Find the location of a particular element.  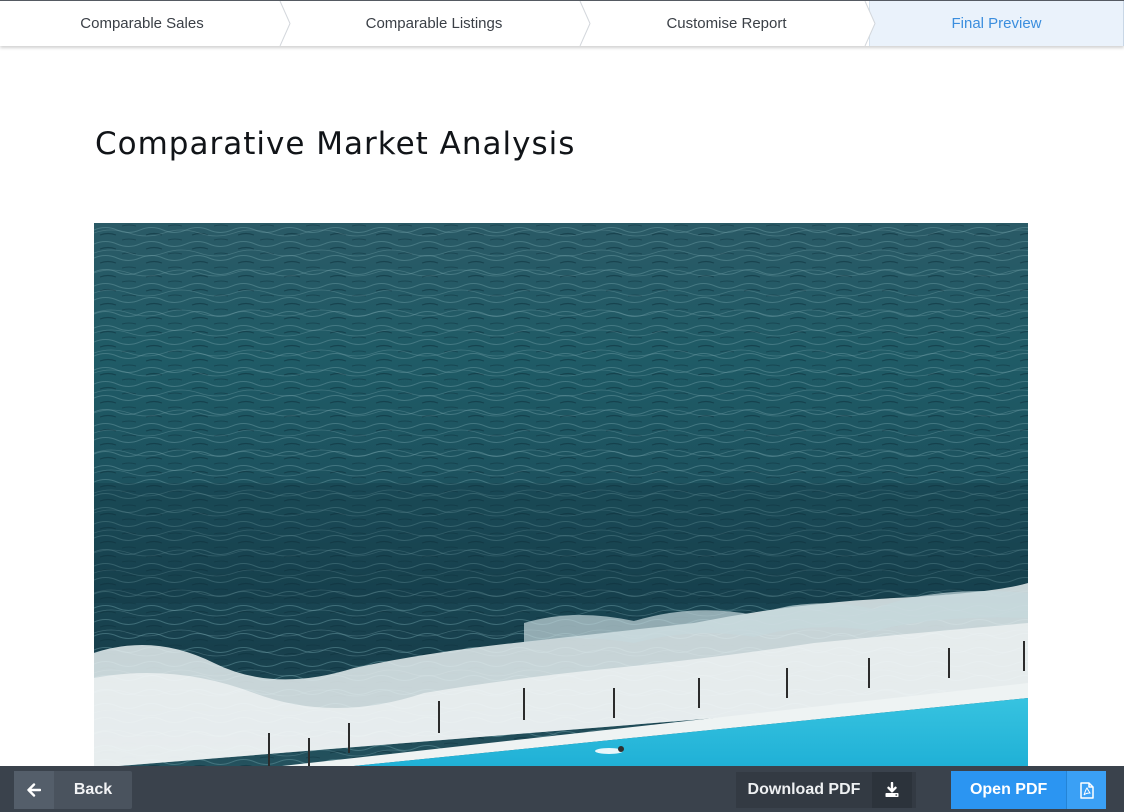

arrow-left-icon is located at coordinates (34, 790).